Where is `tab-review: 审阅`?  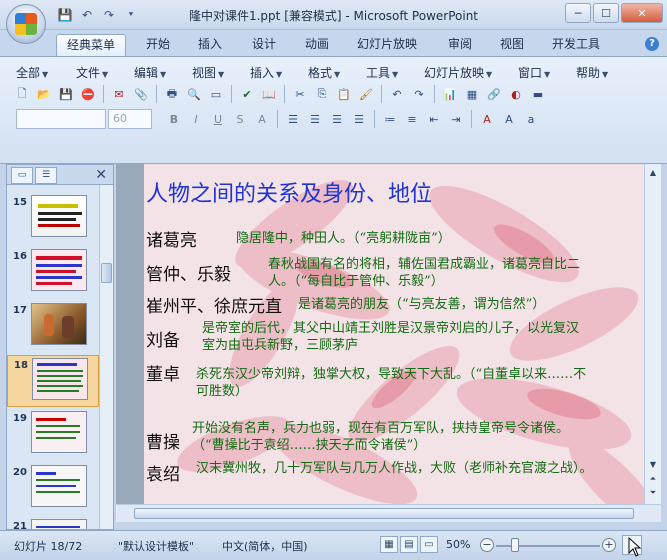 tab-review: 审阅 is located at coordinates (460, 45).